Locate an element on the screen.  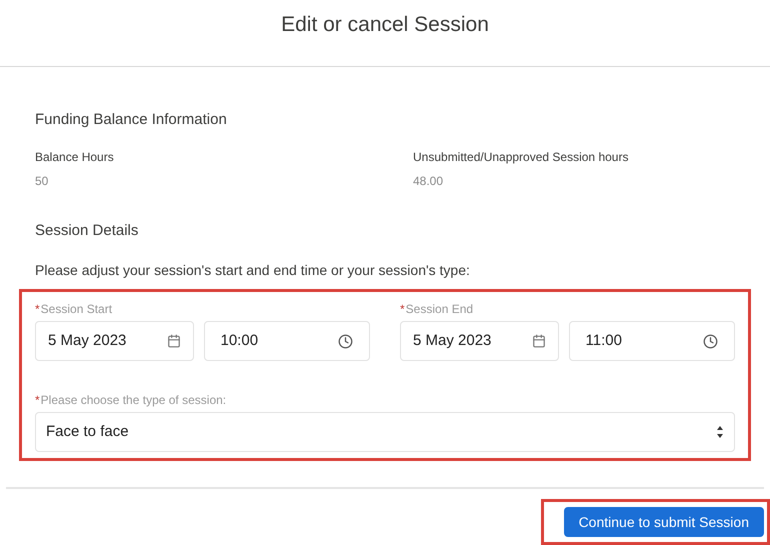
field-label: Balance Hours is located at coordinates (75, 157).